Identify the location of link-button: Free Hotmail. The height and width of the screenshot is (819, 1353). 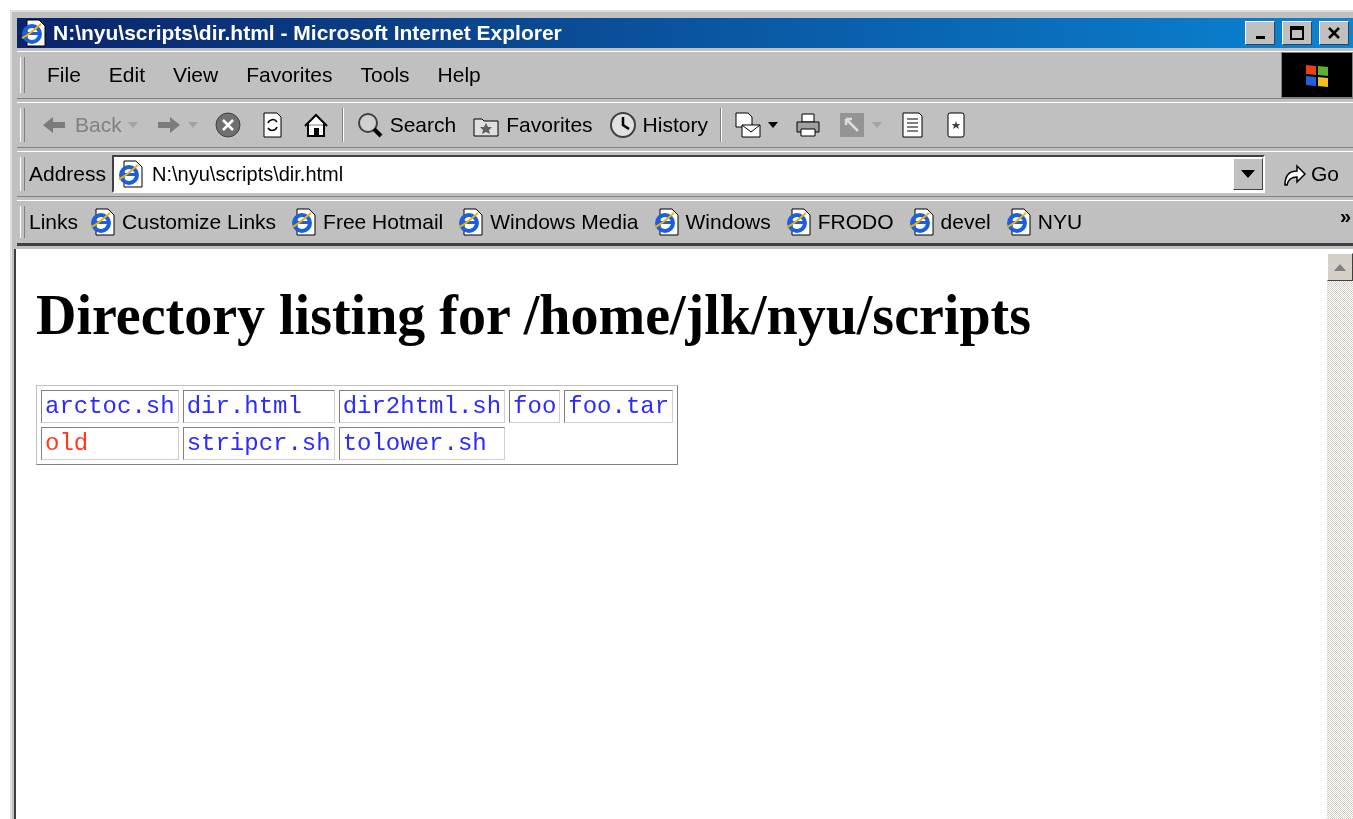
(371, 222).